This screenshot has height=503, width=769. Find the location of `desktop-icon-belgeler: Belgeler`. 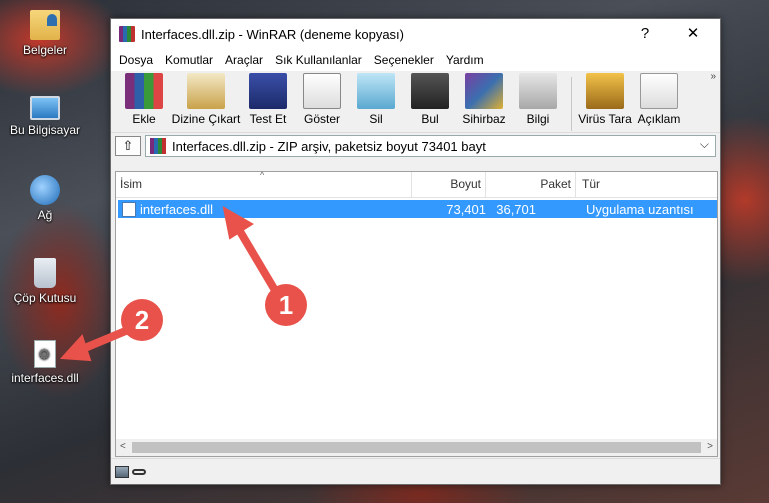

desktop-icon-belgeler: Belgeler is located at coordinates (45, 33).